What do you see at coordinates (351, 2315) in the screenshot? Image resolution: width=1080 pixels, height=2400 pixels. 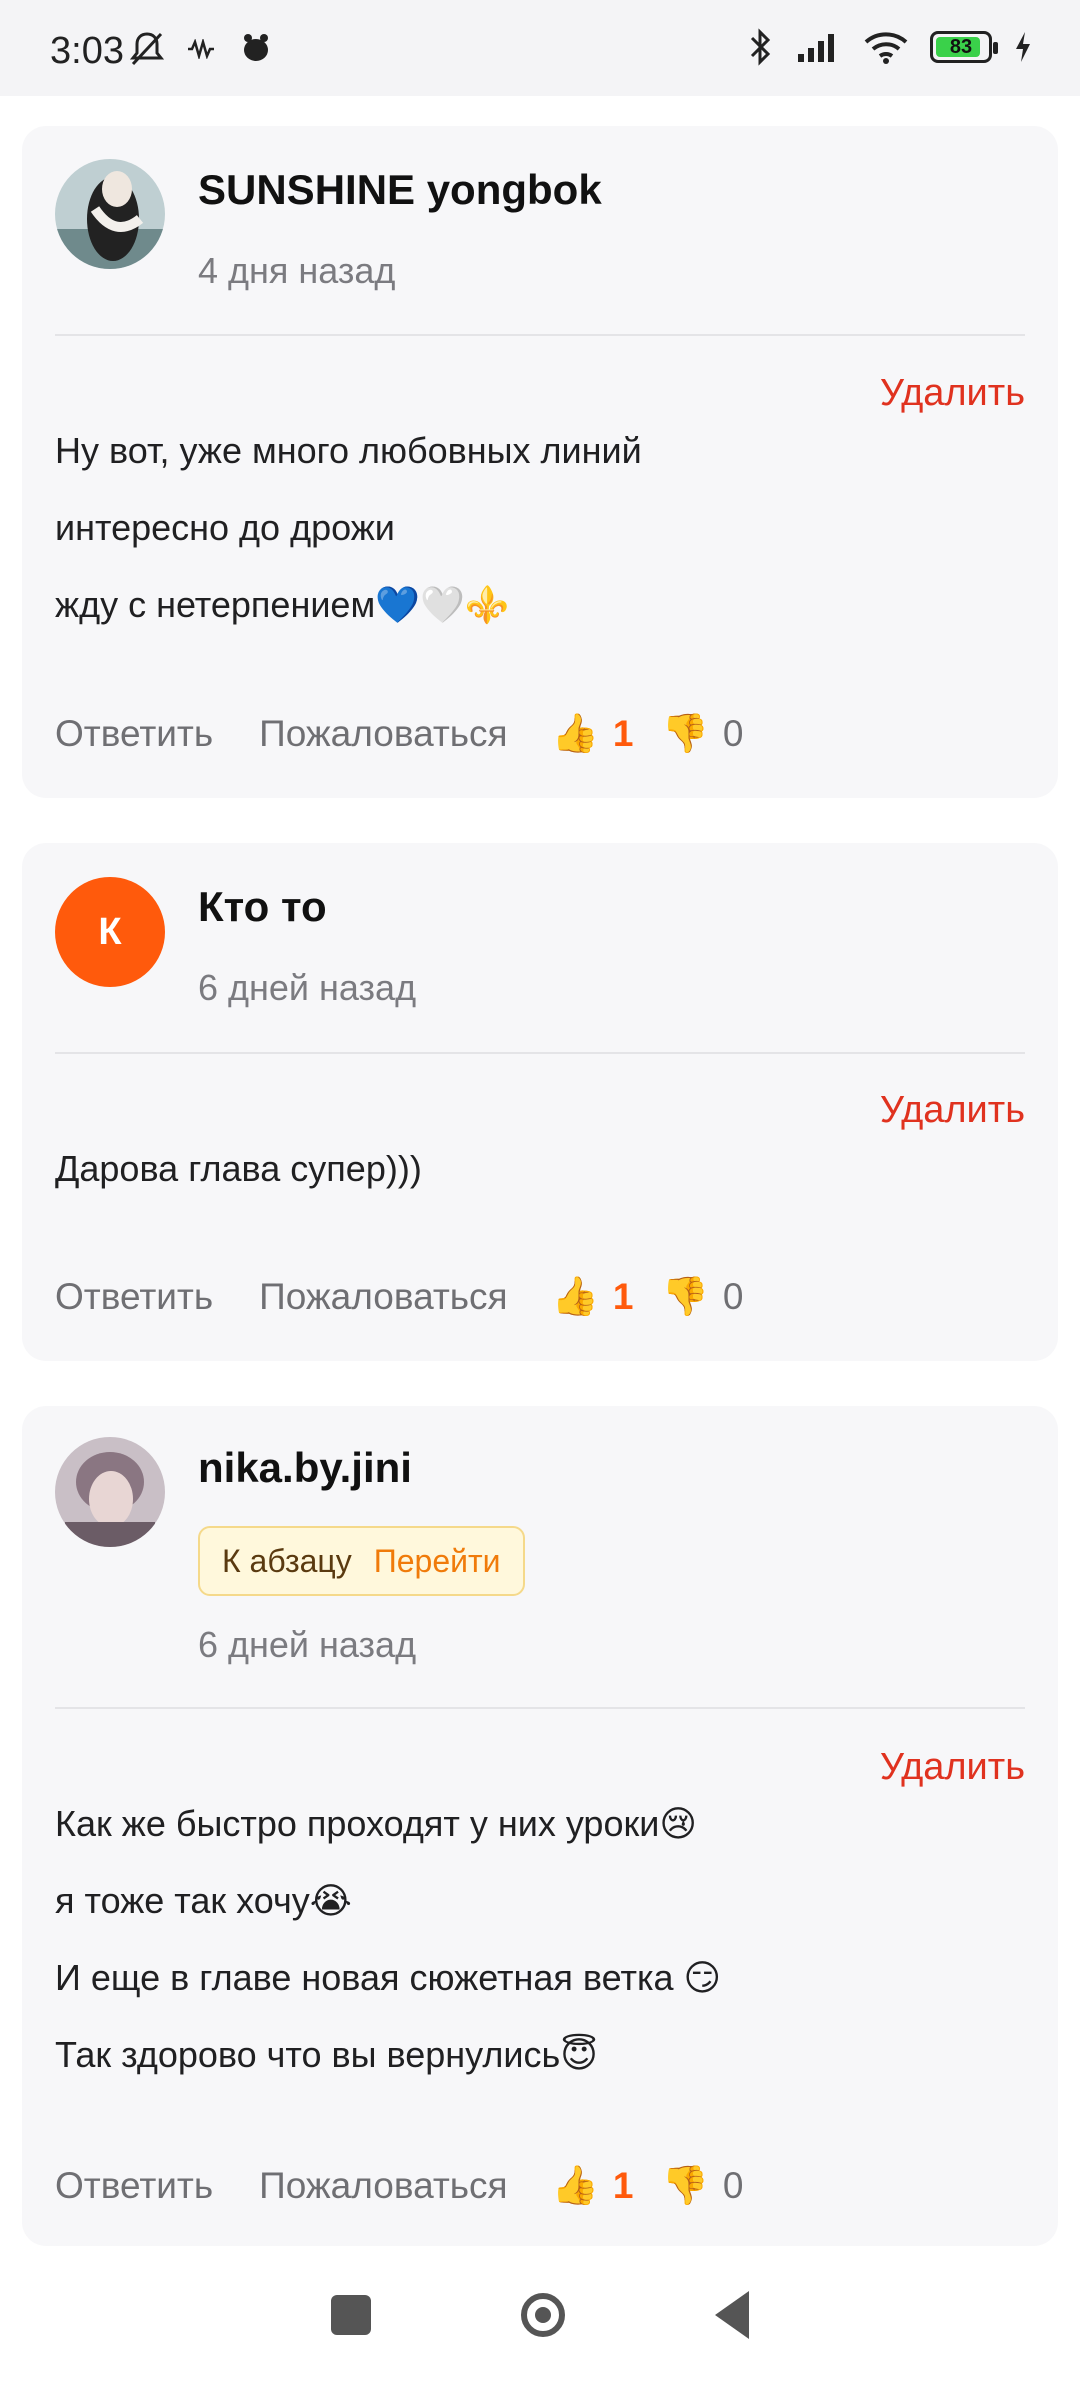 I see `recents-button` at bounding box center [351, 2315].